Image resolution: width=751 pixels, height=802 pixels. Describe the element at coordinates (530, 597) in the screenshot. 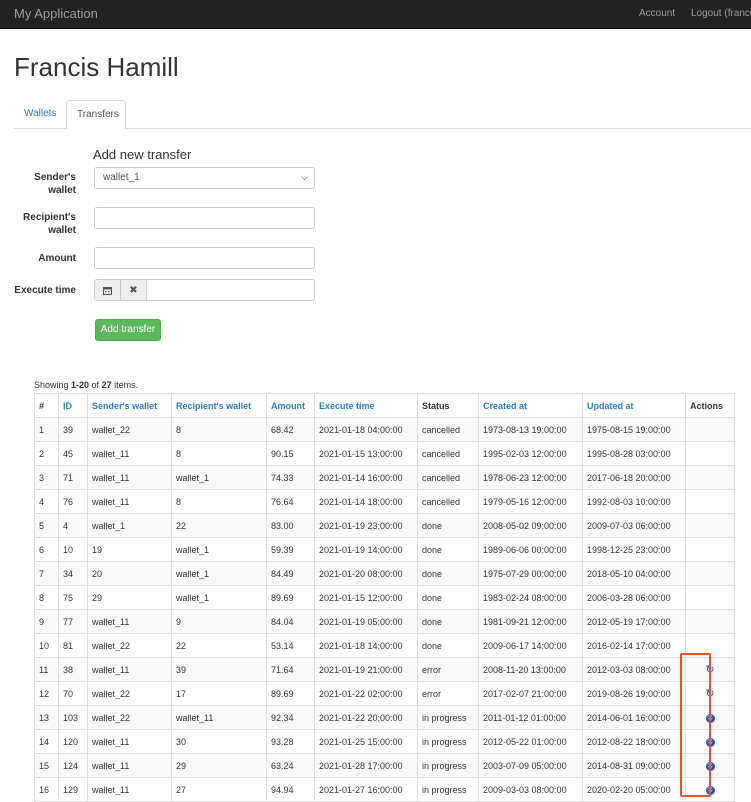

I see `cell-created-at: 1983-02-24 08:00:00` at that location.